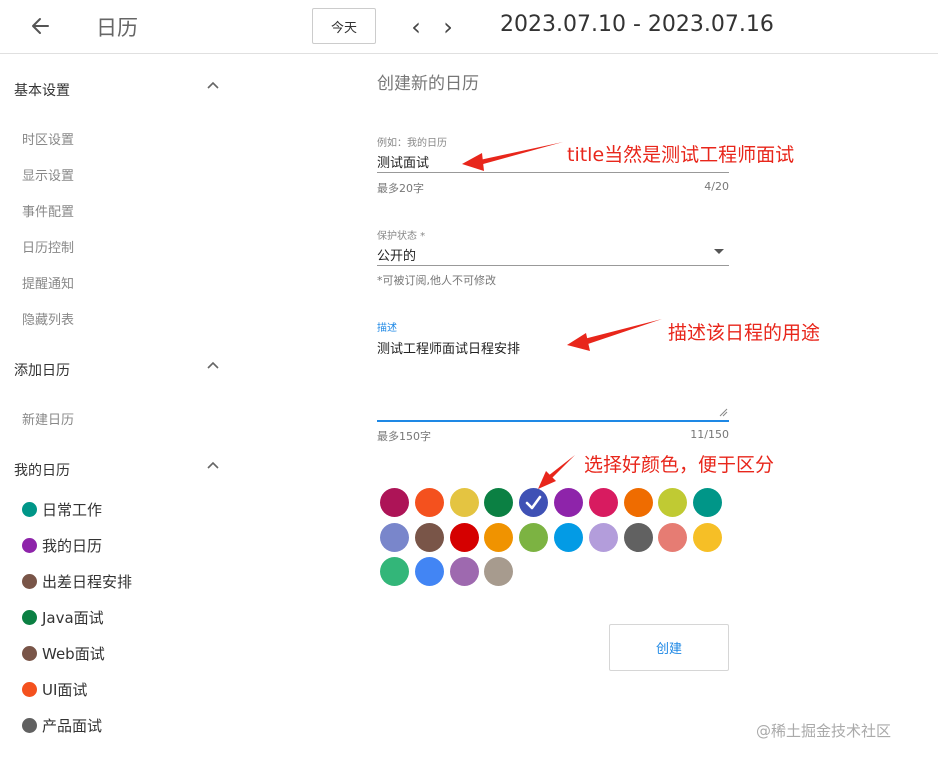  I want to click on protect-hint: *可被订阅,他人不可修改, so click(436, 280).